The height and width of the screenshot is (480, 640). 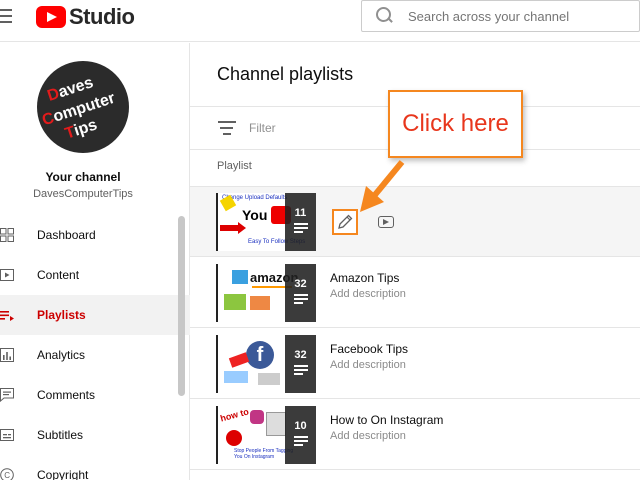 What do you see at coordinates (262, 128) in the screenshot?
I see `filter-input: Filter` at bounding box center [262, 128].